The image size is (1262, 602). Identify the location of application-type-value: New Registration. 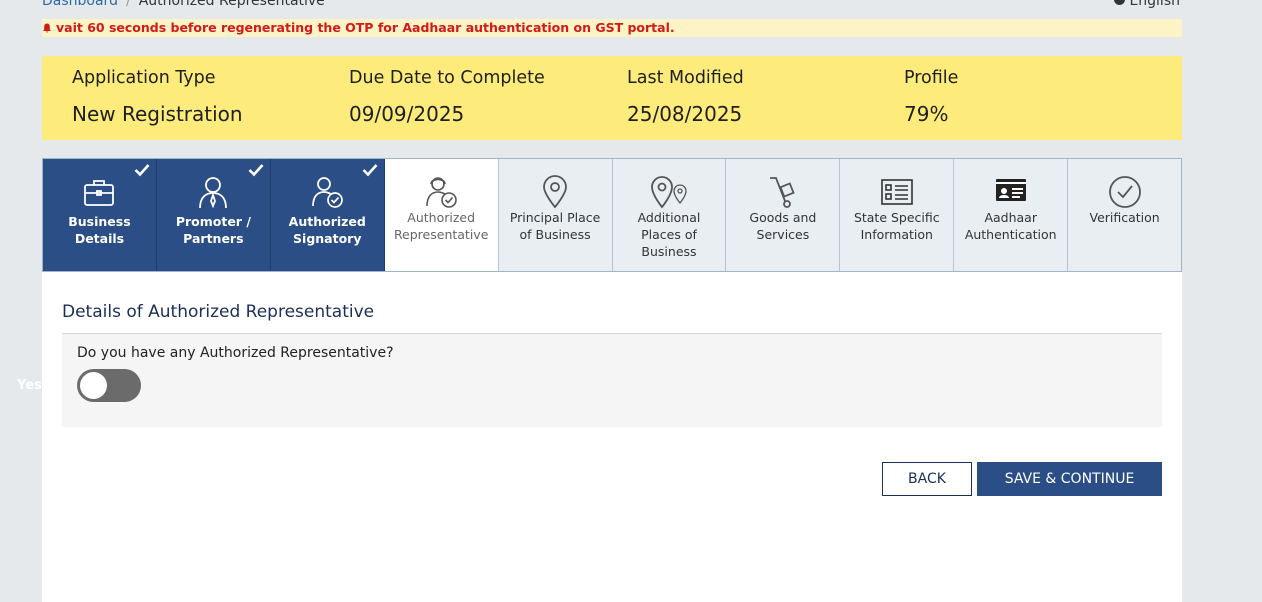
(157, 114).